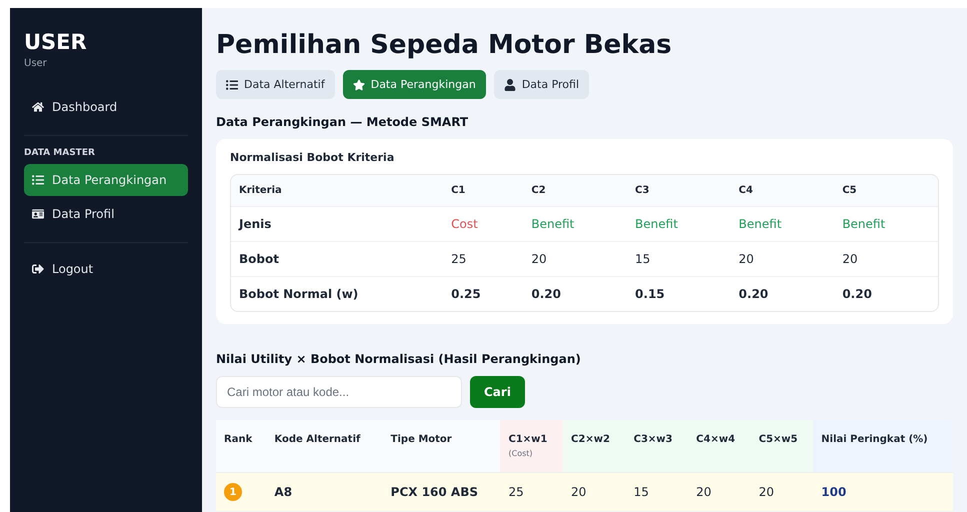  What do you see at coordinates (414, 84) in the screenshot?
I see `tab: Data Perangkingan` at bounding box center [414, 84].